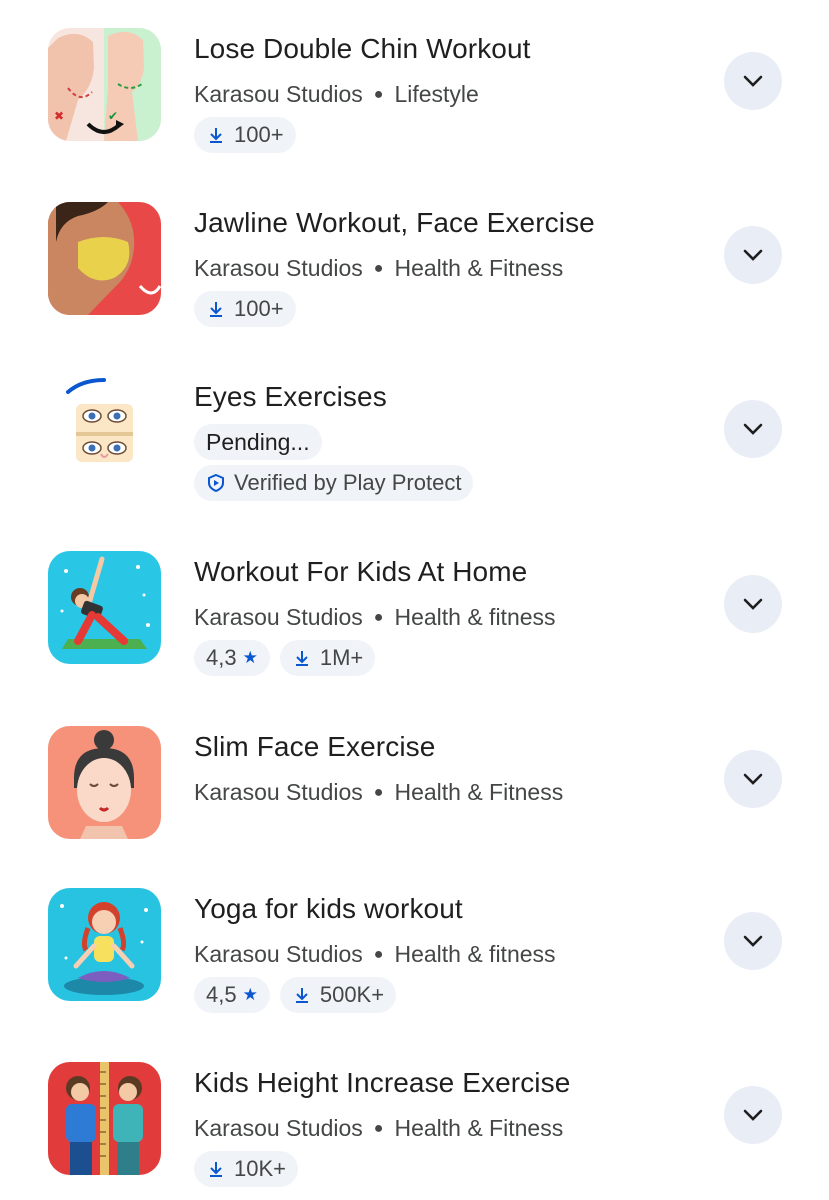  What do you see at coordinates (382, 1082) in the screenshot?
I see `app-title: Kids Height Increase Exercise` at bounding box center [382, 1082].